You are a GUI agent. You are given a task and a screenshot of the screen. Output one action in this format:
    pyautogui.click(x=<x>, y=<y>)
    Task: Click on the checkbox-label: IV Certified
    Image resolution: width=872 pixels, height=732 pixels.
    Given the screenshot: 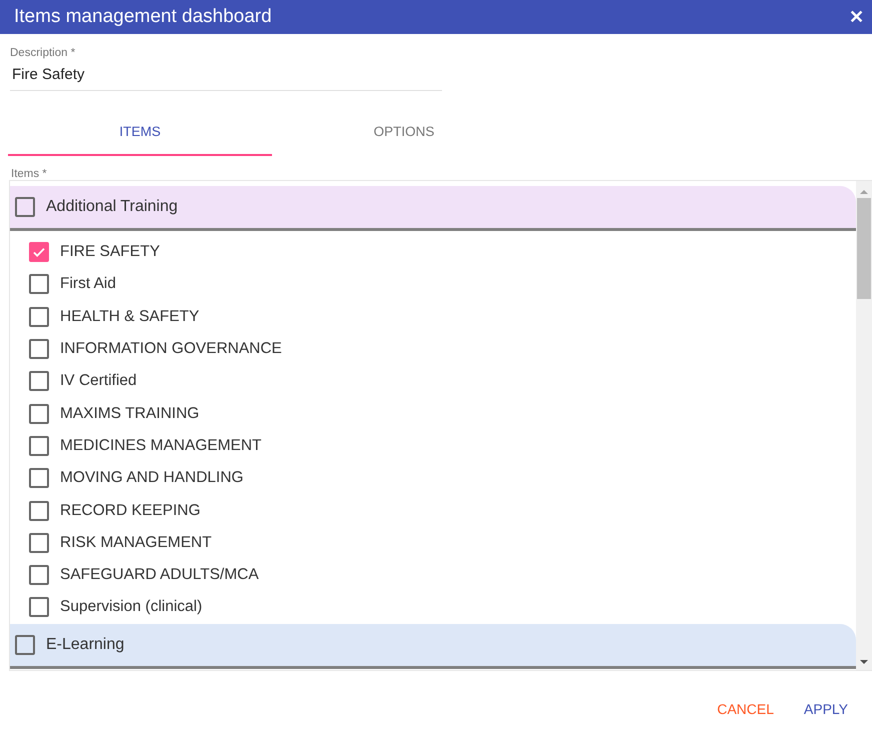 What is the action you would take?
    pyautogui.click(x=98, y=381)
    